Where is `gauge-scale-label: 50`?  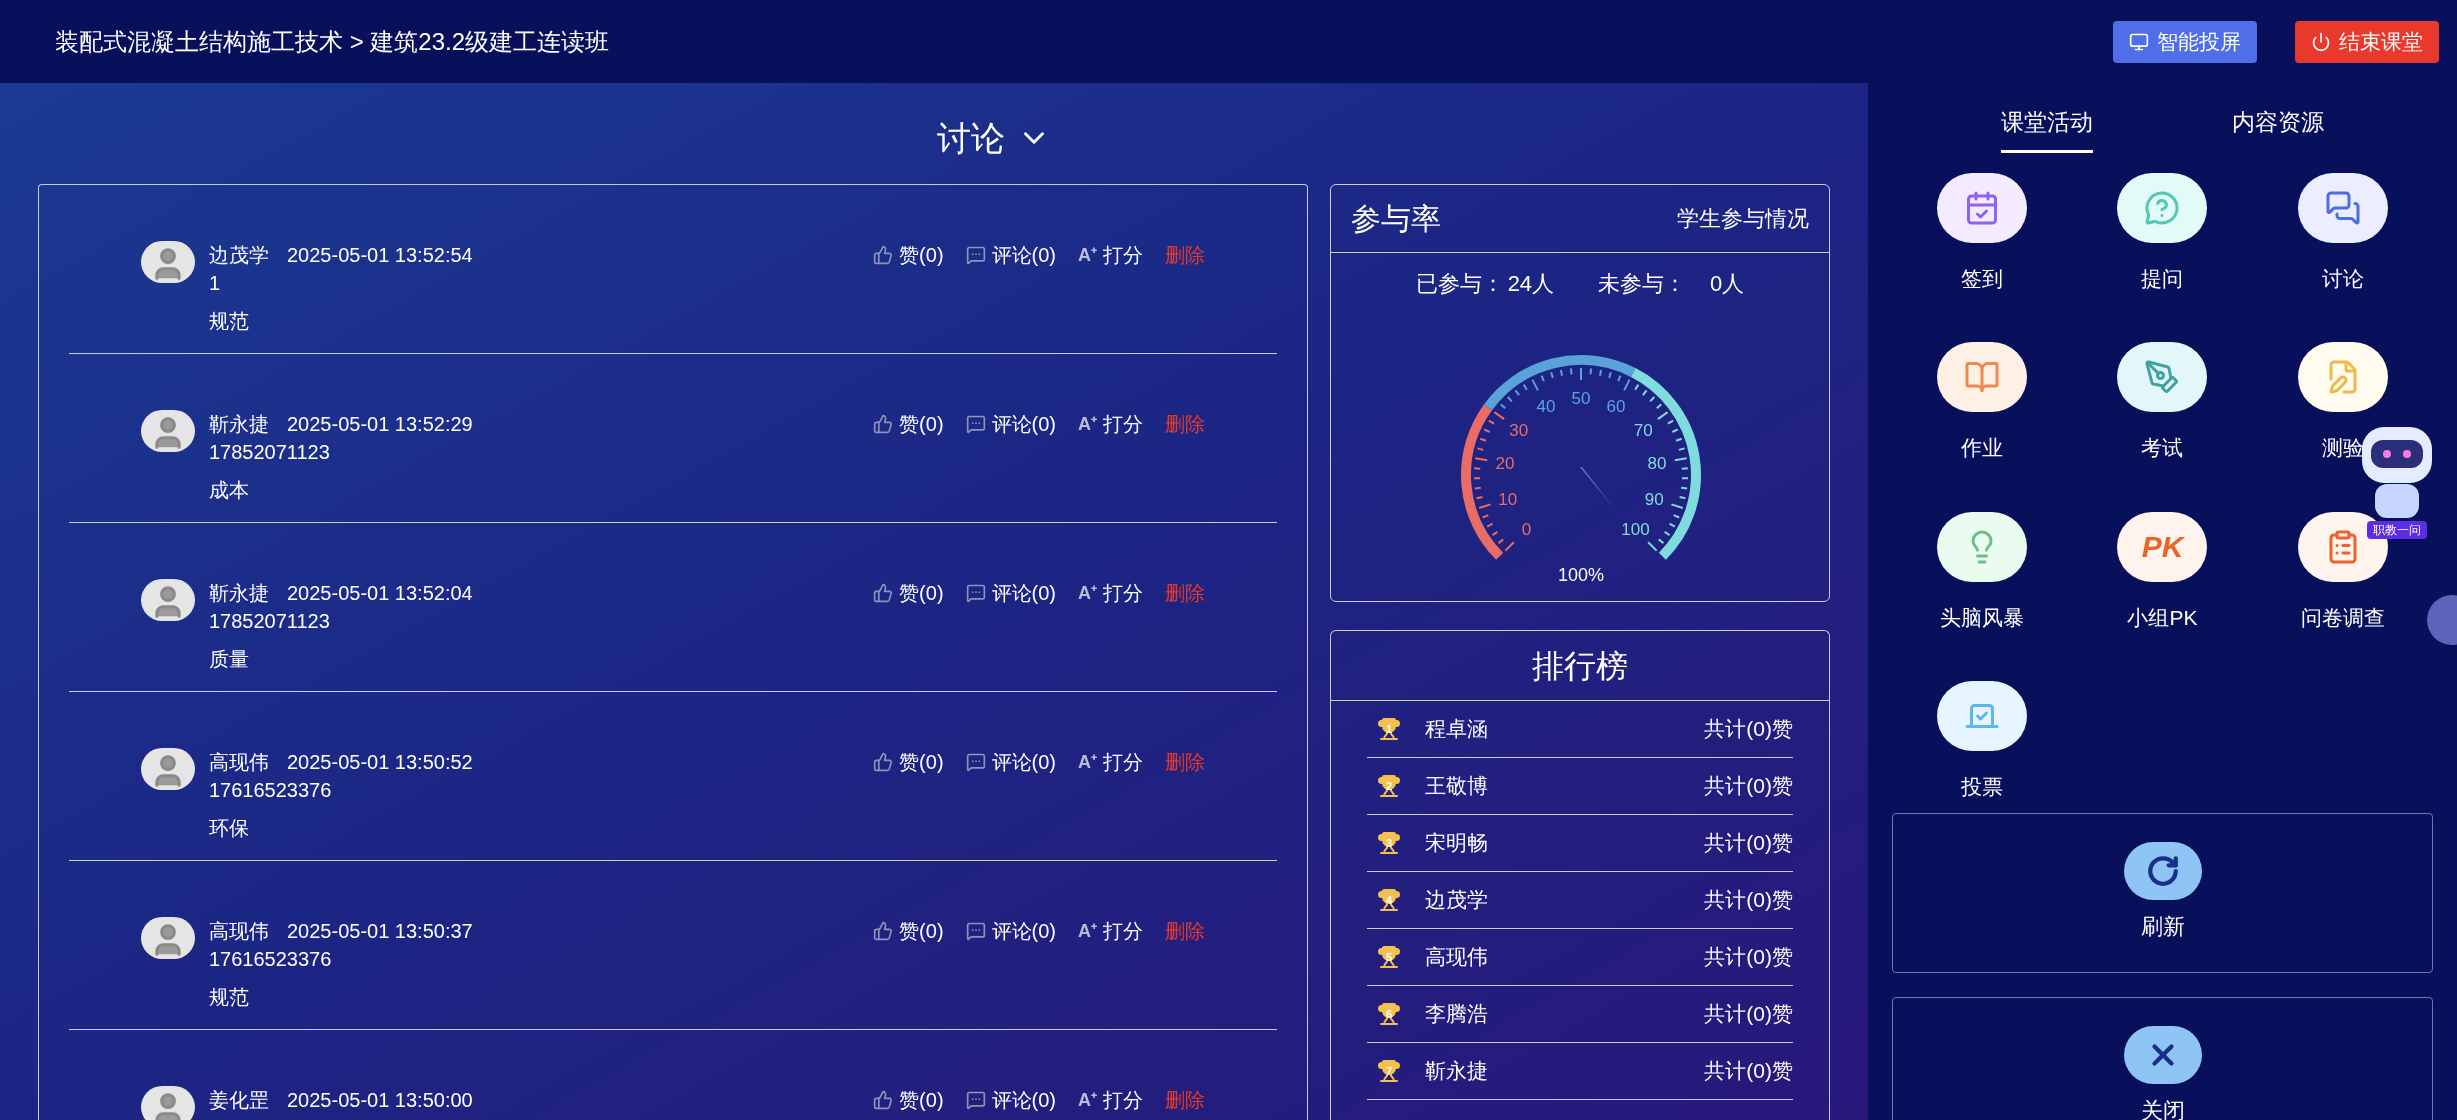 gauge-scale-label: 50 is located at coordinates (1581, 398).